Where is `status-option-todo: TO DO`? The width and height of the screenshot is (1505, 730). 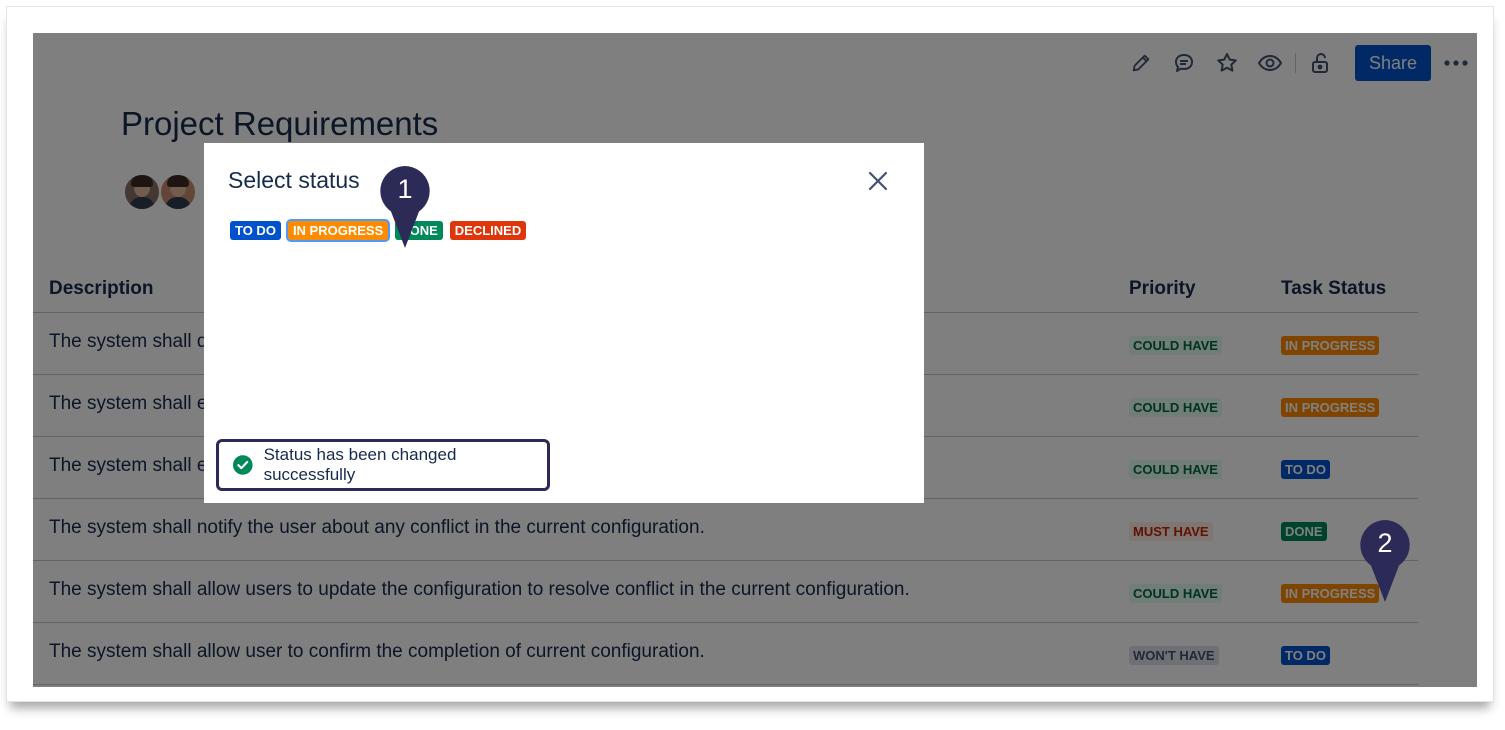 status-option-todo: TO DO is located at coordinates (255, 230).